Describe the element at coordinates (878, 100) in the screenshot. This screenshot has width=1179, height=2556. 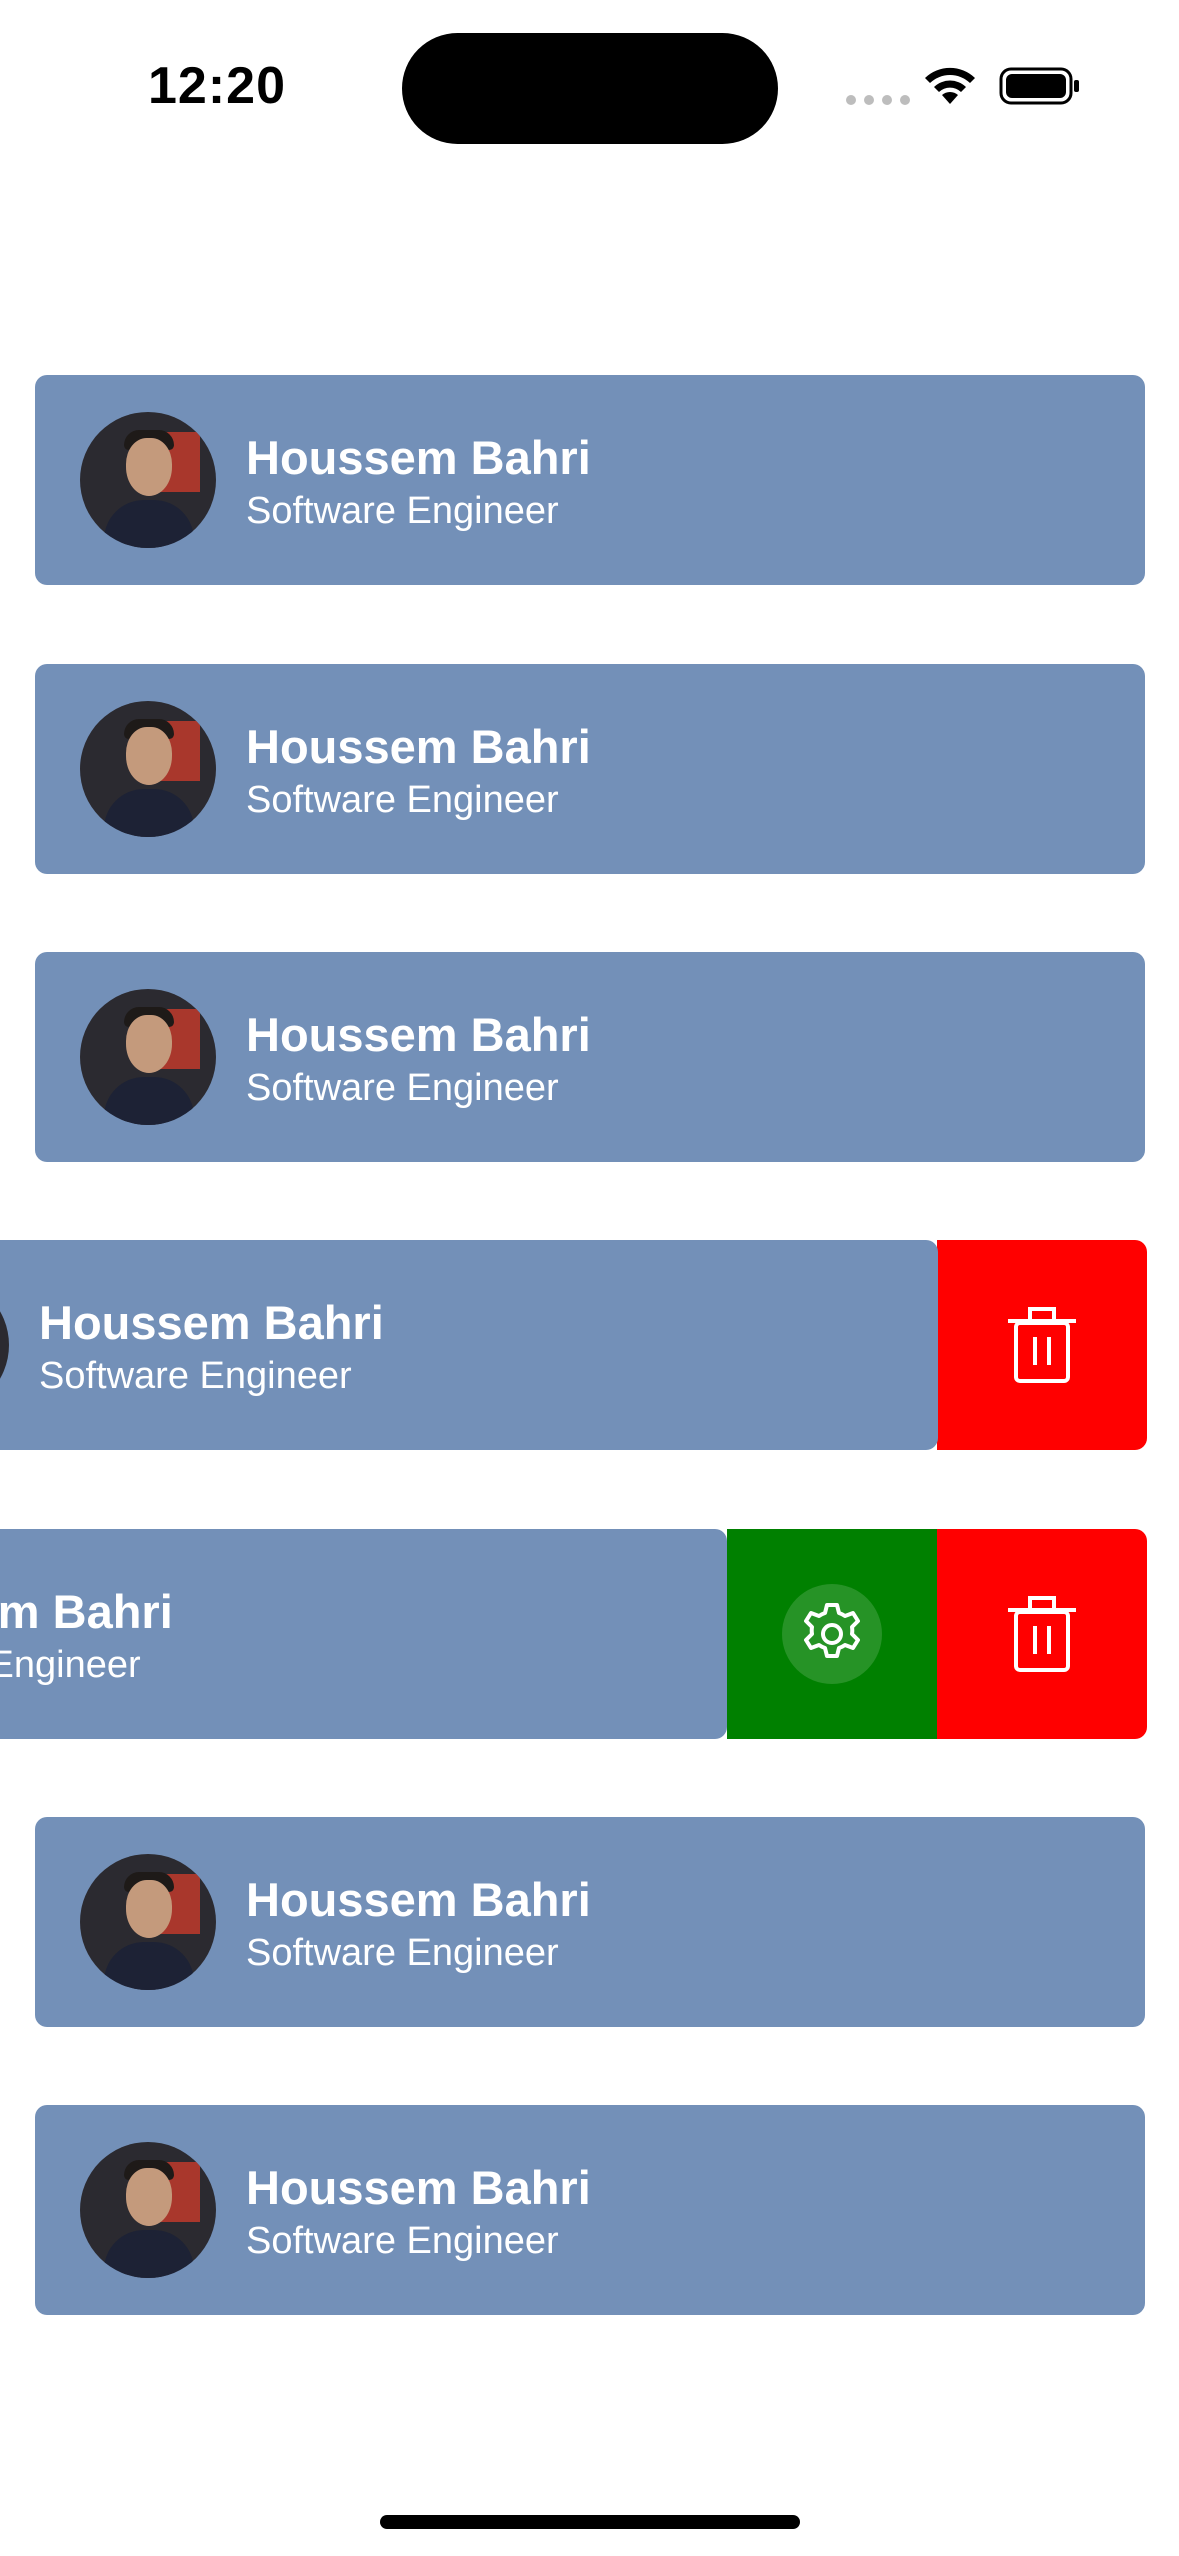
I see `cellular-signal-icon` at that location.